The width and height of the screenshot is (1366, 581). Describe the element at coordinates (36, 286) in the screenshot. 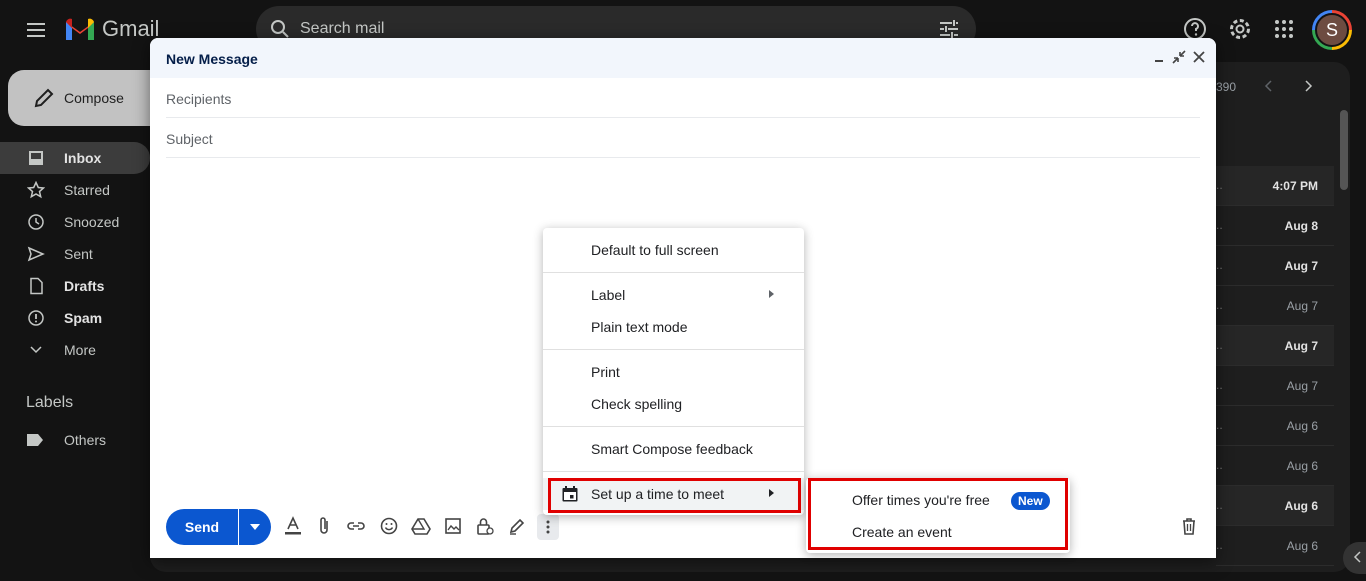

I see `draft-icon` at that location.